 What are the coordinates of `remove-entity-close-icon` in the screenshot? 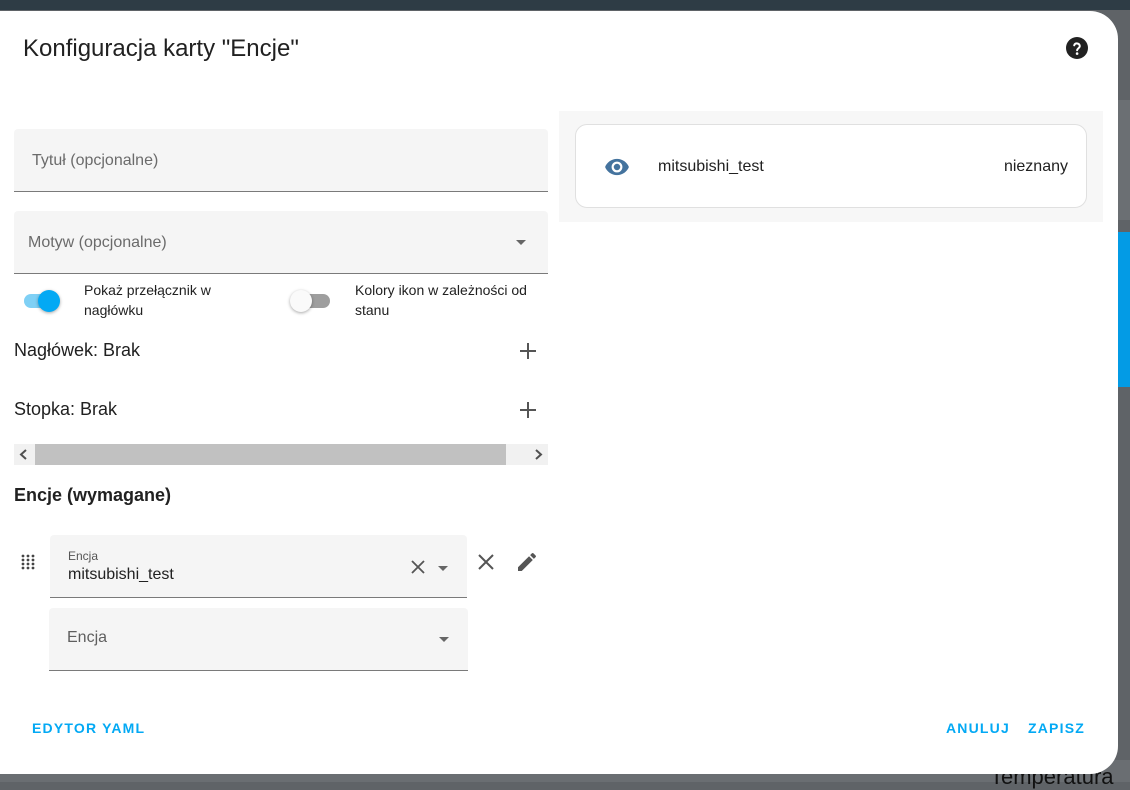 It's located at (486, 562).